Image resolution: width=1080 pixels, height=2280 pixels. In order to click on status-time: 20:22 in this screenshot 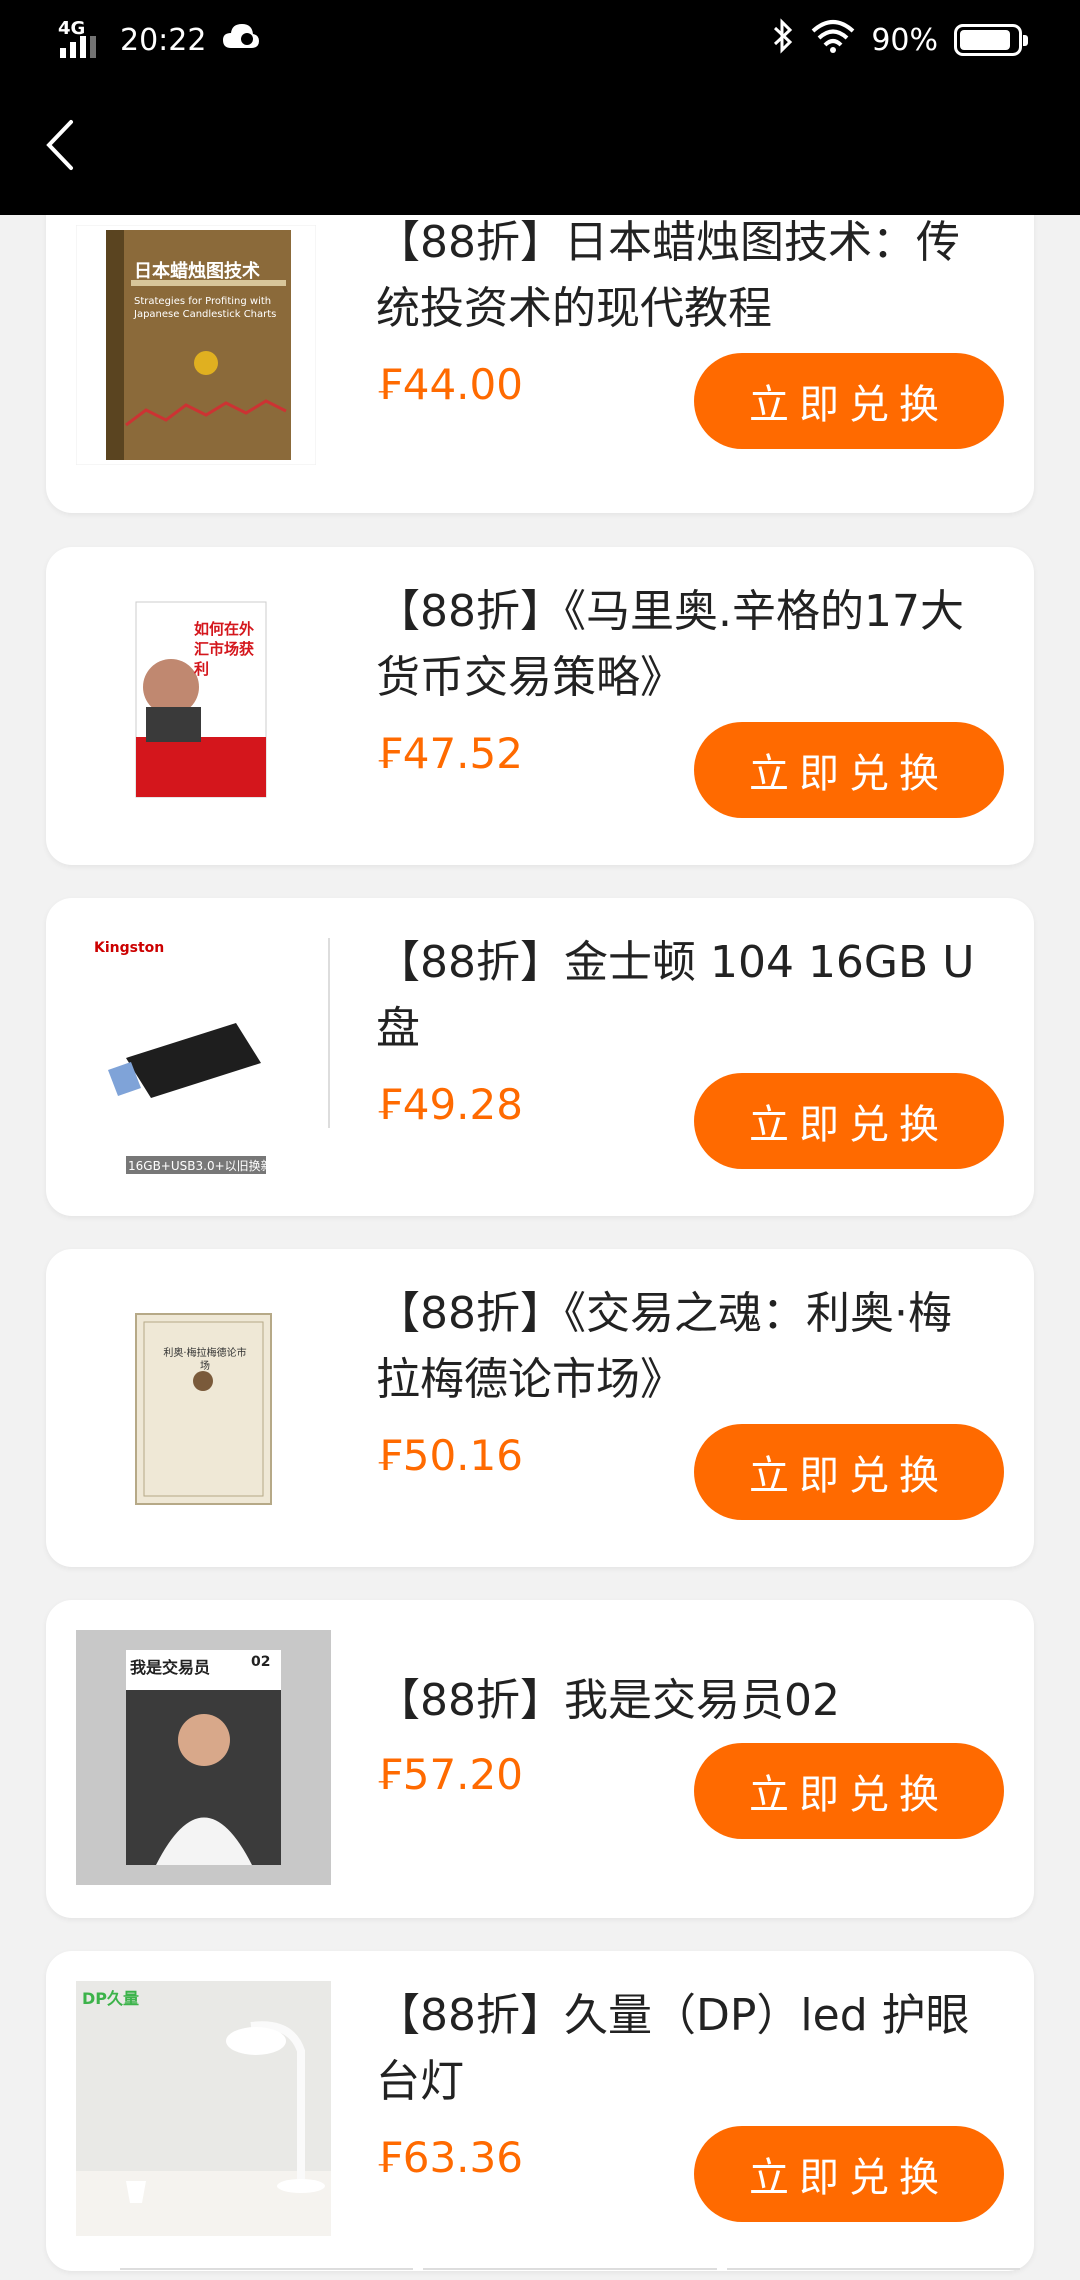, I will do `click(163, 40)`.